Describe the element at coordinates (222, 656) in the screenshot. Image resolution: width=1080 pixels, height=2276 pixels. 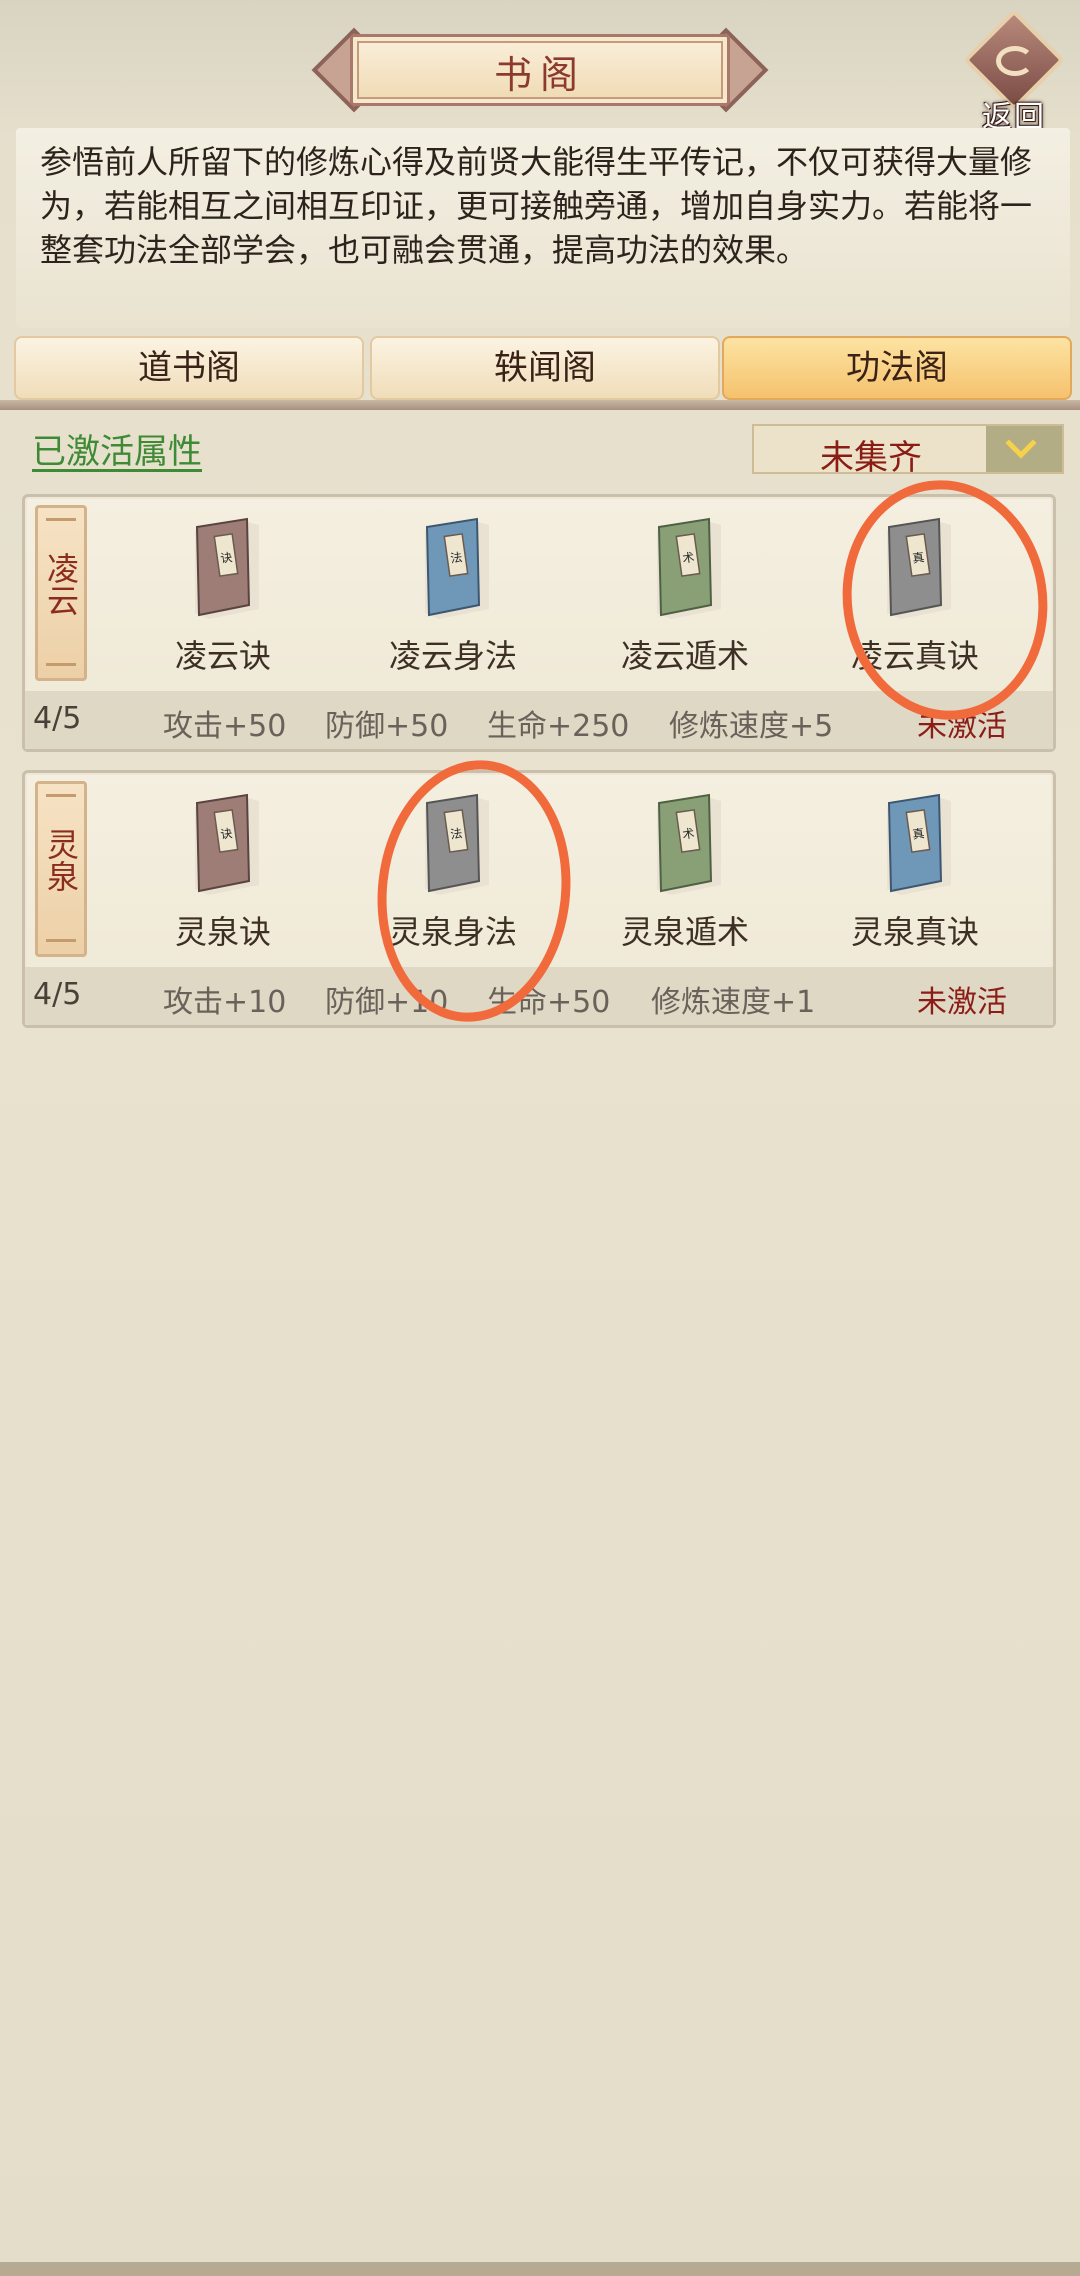
I see `book-label: 凌云诀` at that location.